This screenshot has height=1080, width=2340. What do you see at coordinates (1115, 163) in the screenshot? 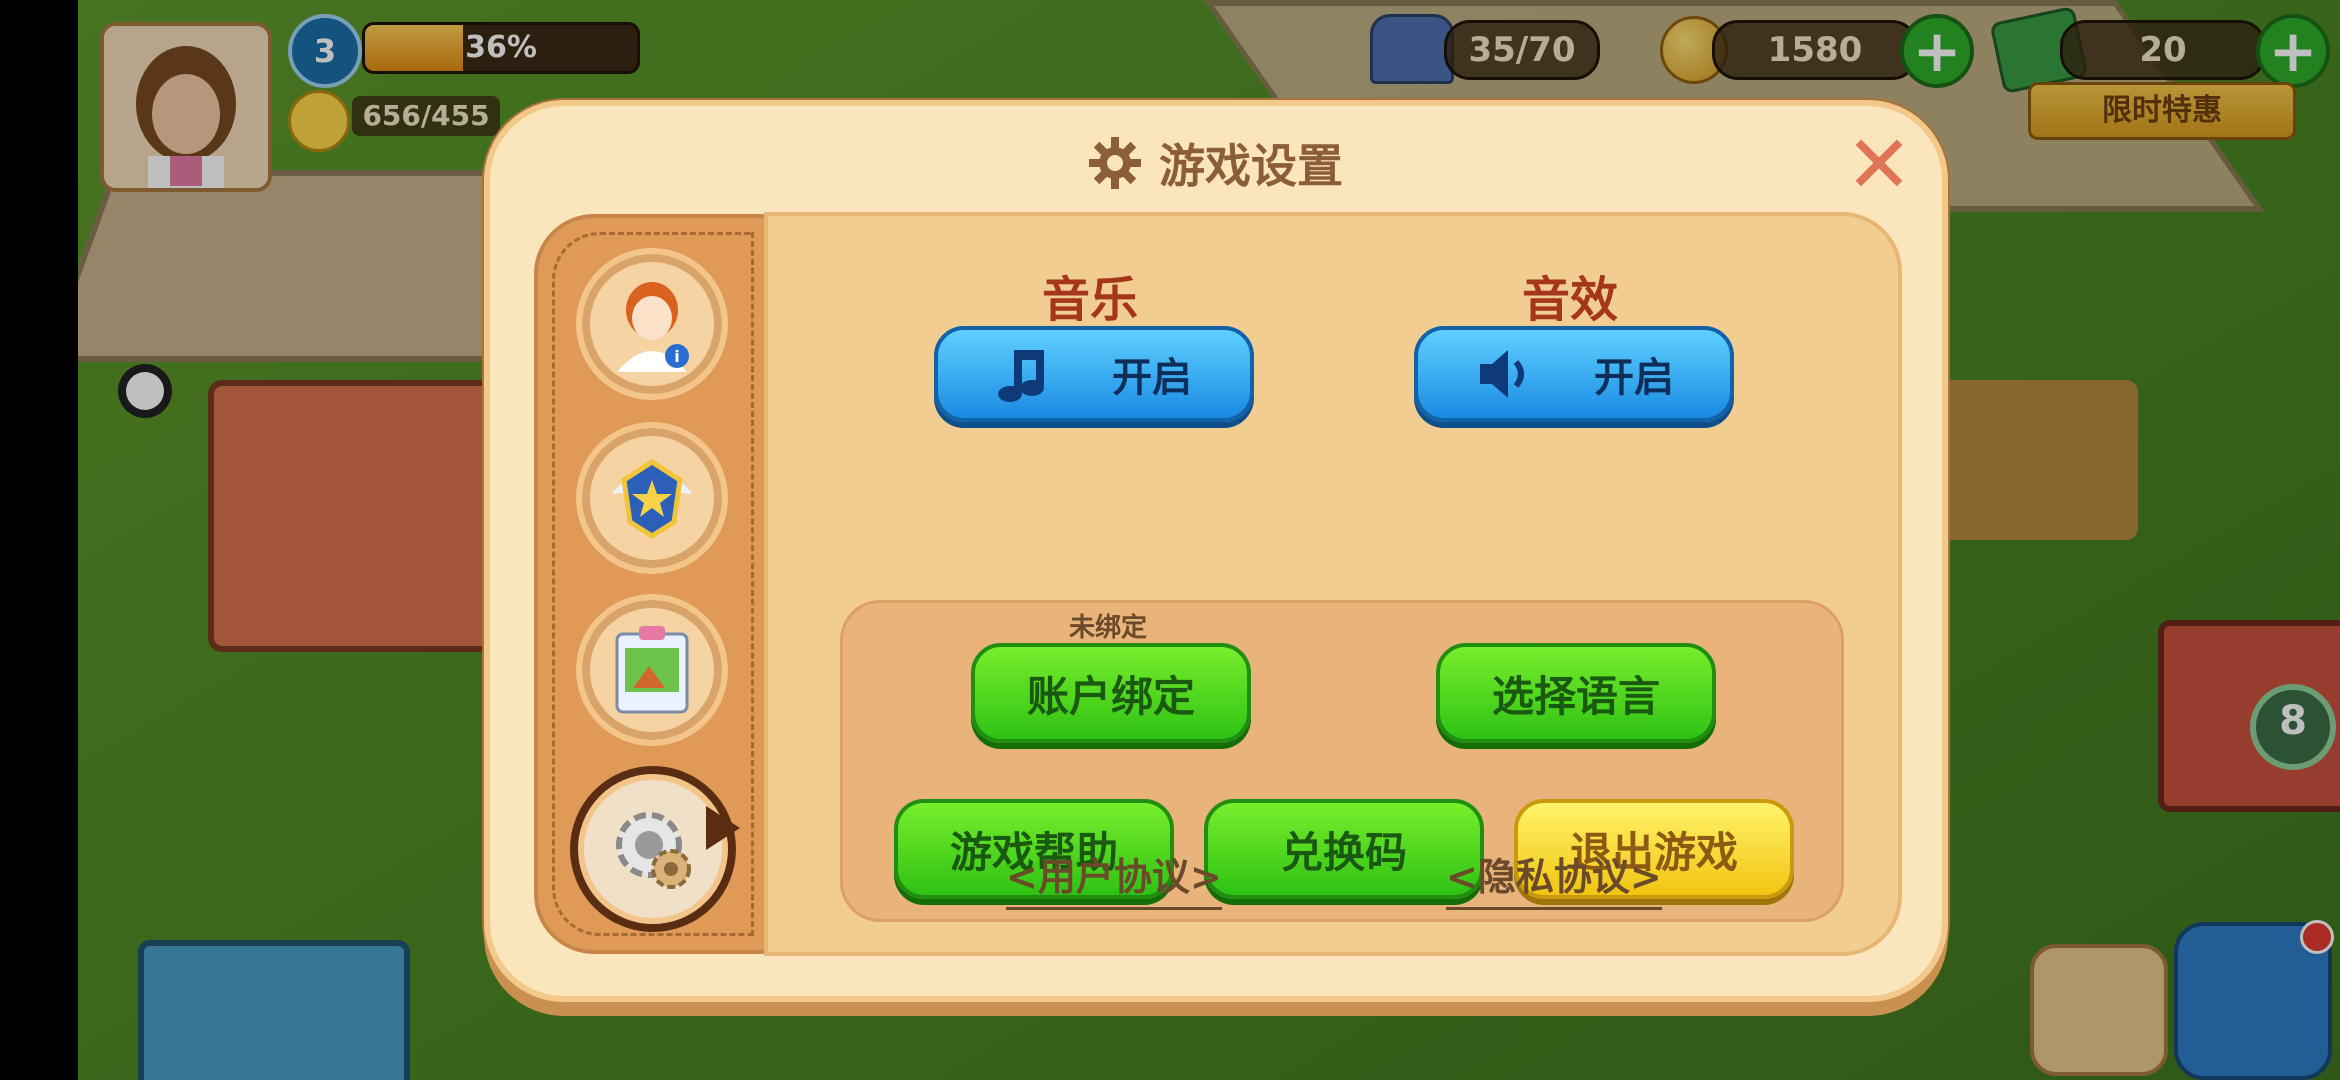
I see `gear-icon` at bounding box center [1115, 163].